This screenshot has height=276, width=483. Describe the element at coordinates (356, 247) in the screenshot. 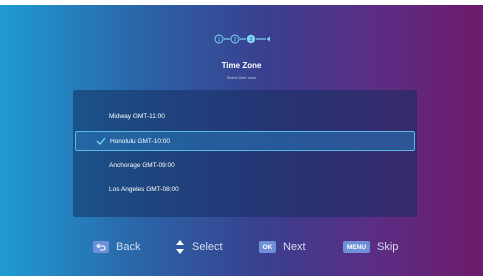

I see `menu-key-badge: MENU` at that location.